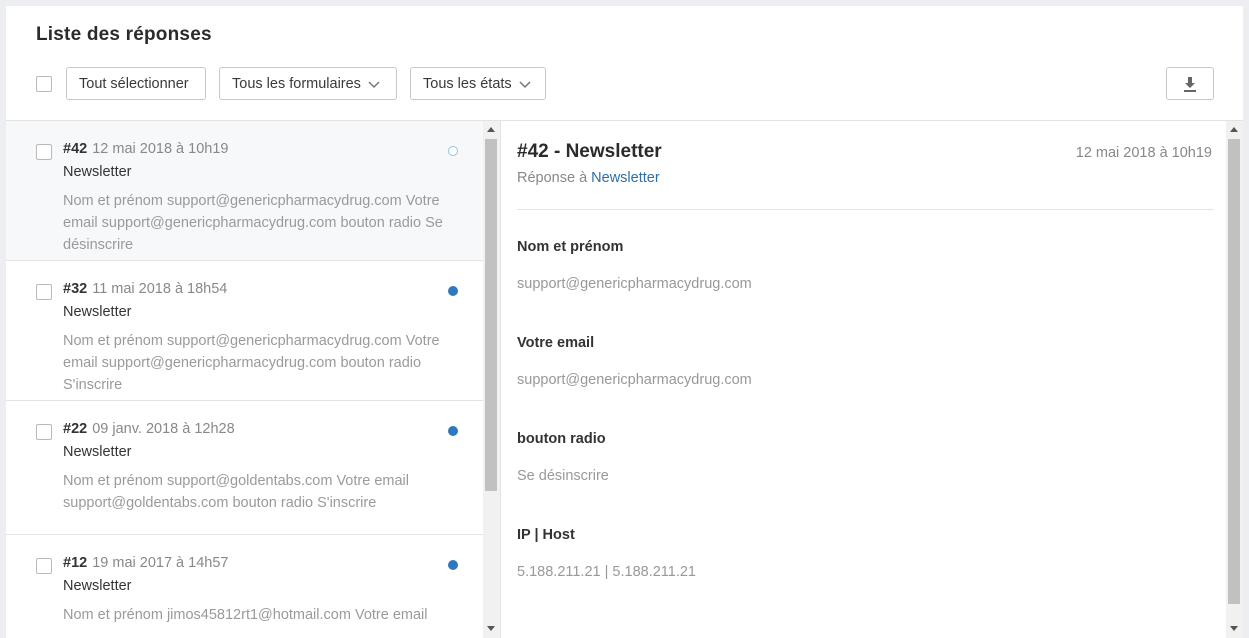 This screenshot has height=638, width=1249. I want to click on field-label: IP | Host, so click(546, 535).